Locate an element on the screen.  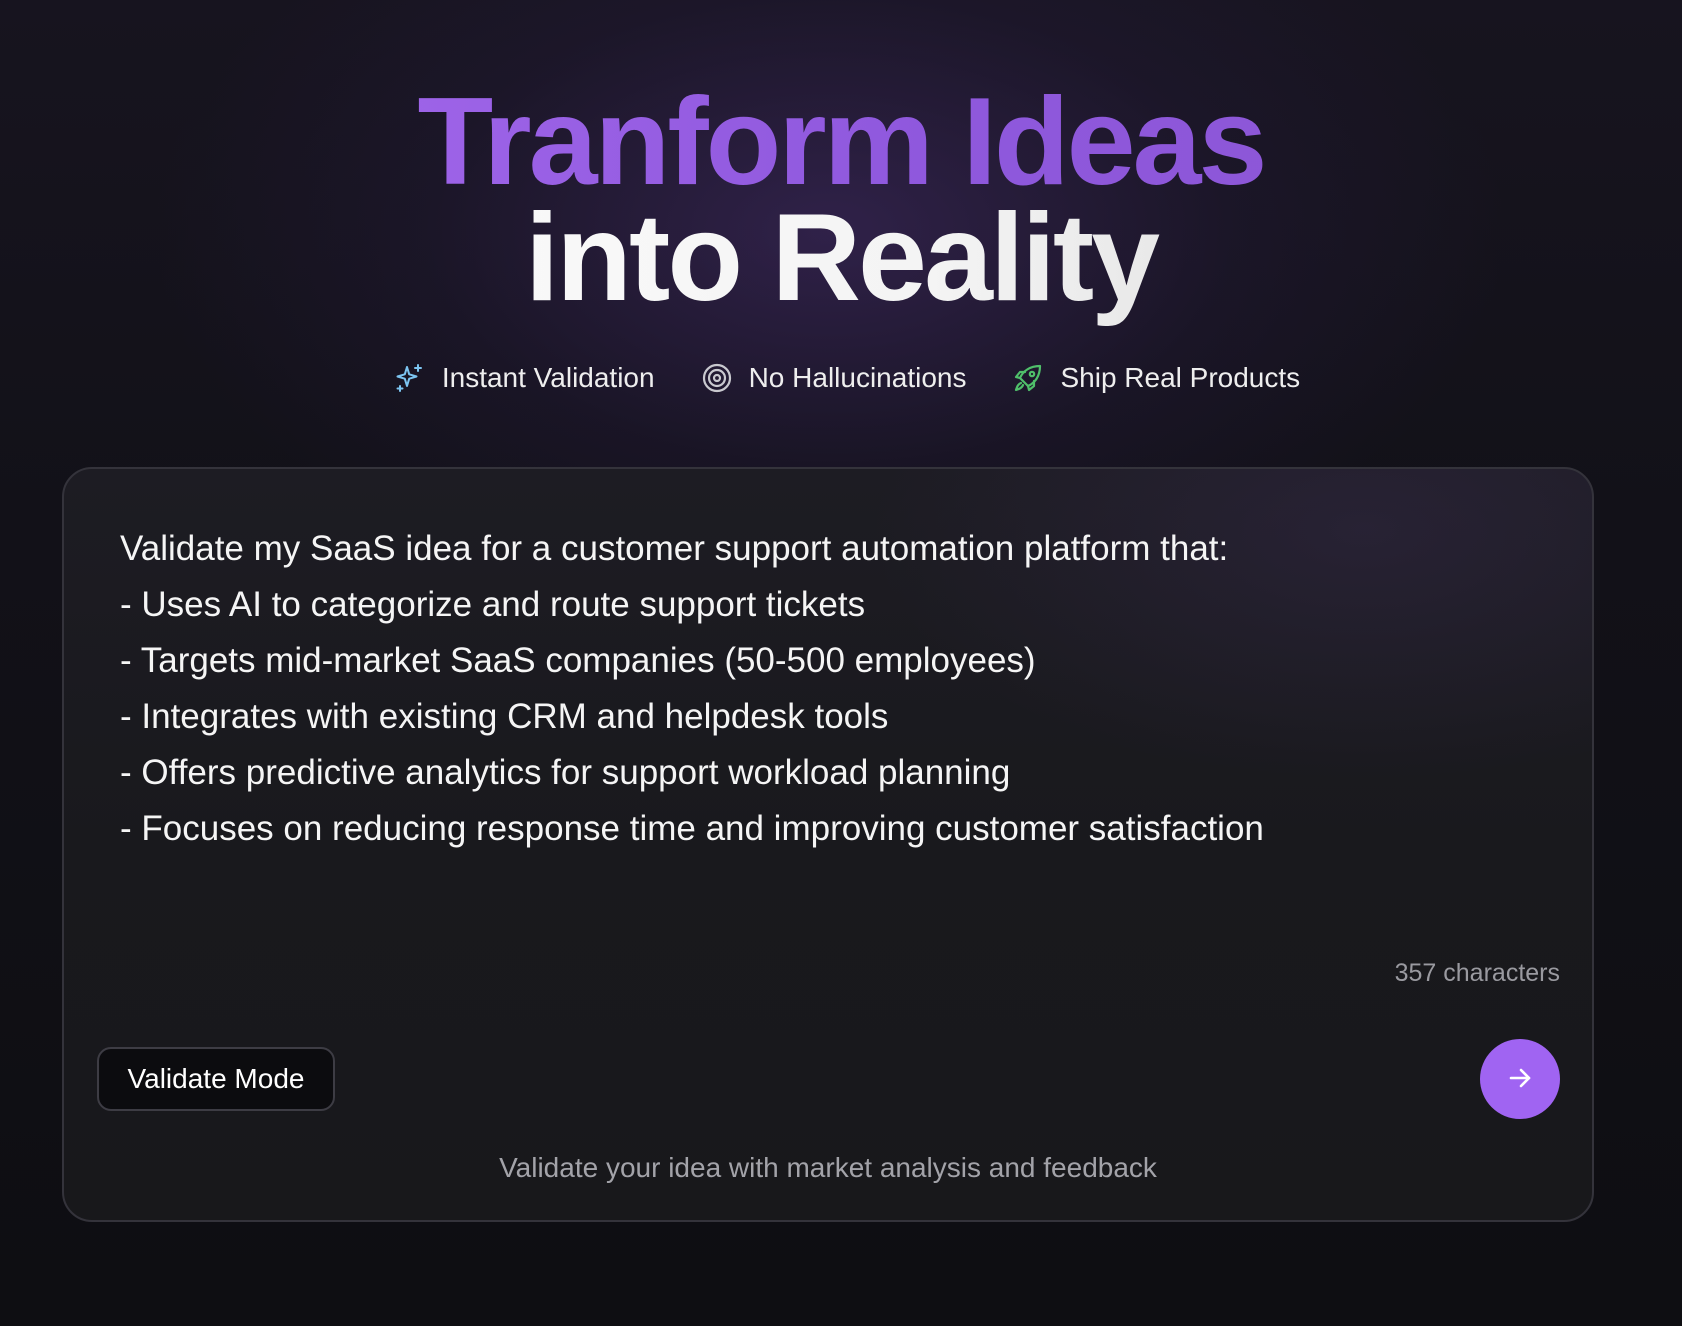
target-icon is located at coordinates (717, 378).